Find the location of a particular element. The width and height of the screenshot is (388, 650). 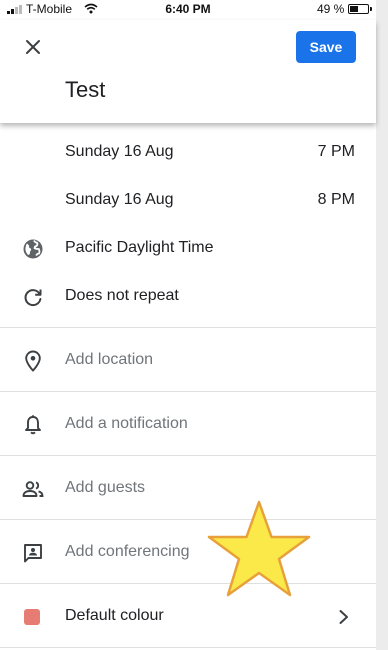

repeat-label: Does not repeat is located at coordinates (122, 295).